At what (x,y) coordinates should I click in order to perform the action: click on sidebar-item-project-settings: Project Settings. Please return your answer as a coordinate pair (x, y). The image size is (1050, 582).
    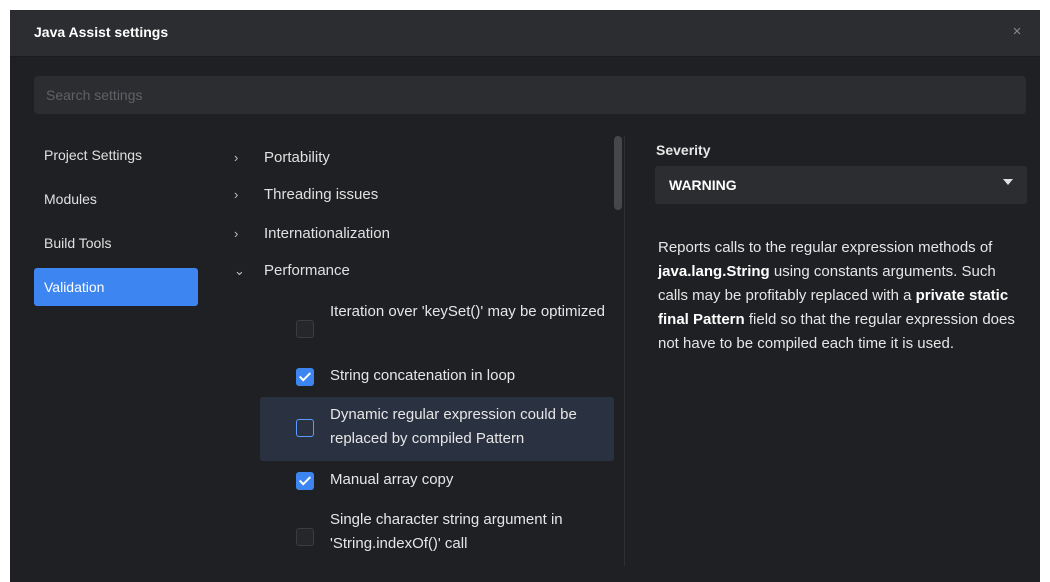
    Looking at the image, I should click on (116, 155).